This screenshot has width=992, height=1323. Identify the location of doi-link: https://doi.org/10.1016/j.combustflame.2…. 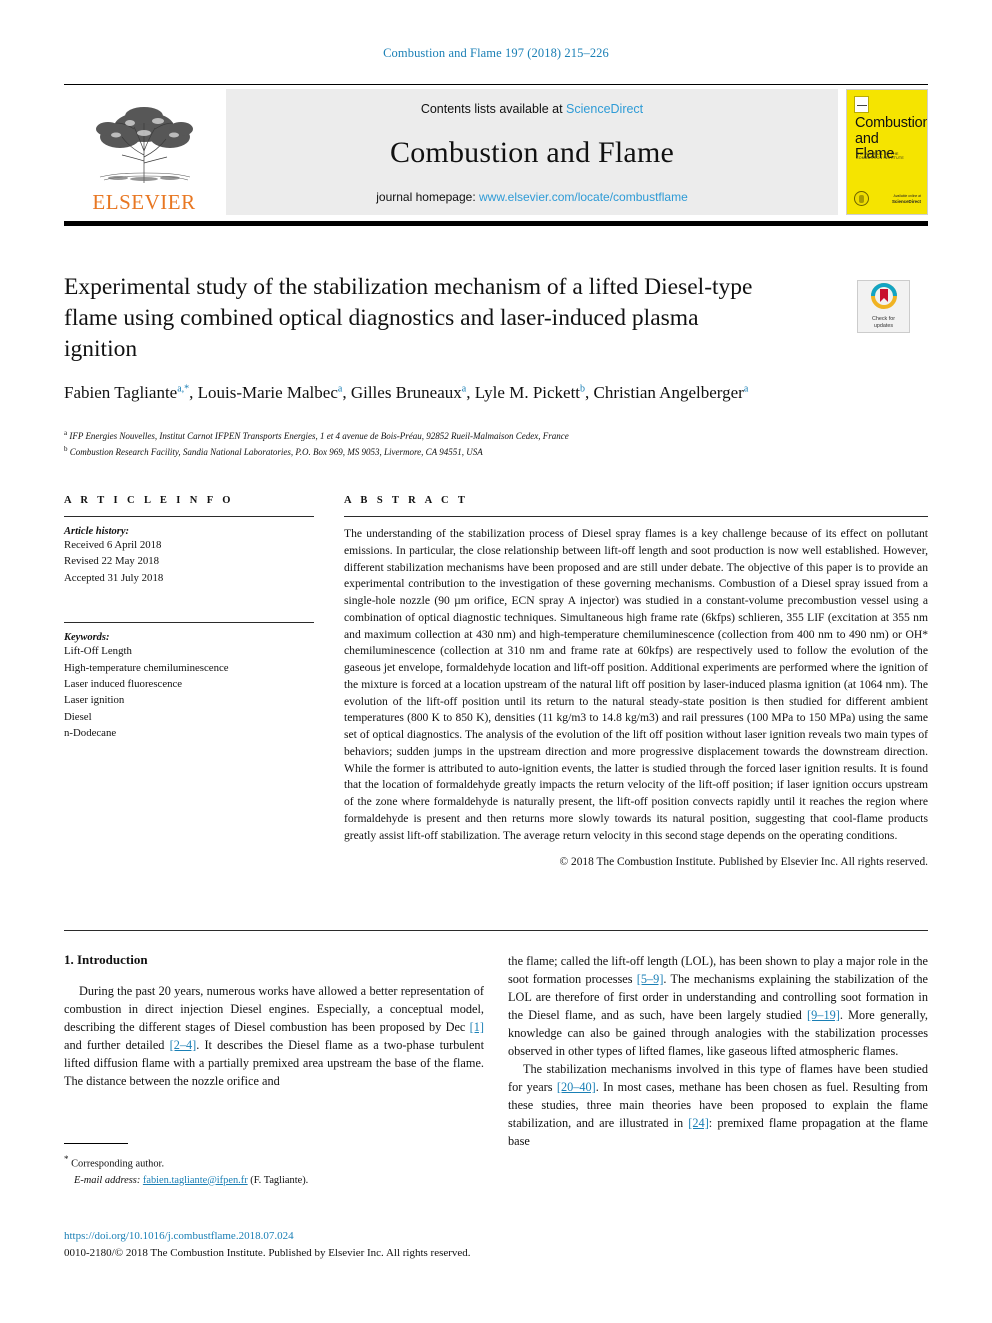
(364, 1236).